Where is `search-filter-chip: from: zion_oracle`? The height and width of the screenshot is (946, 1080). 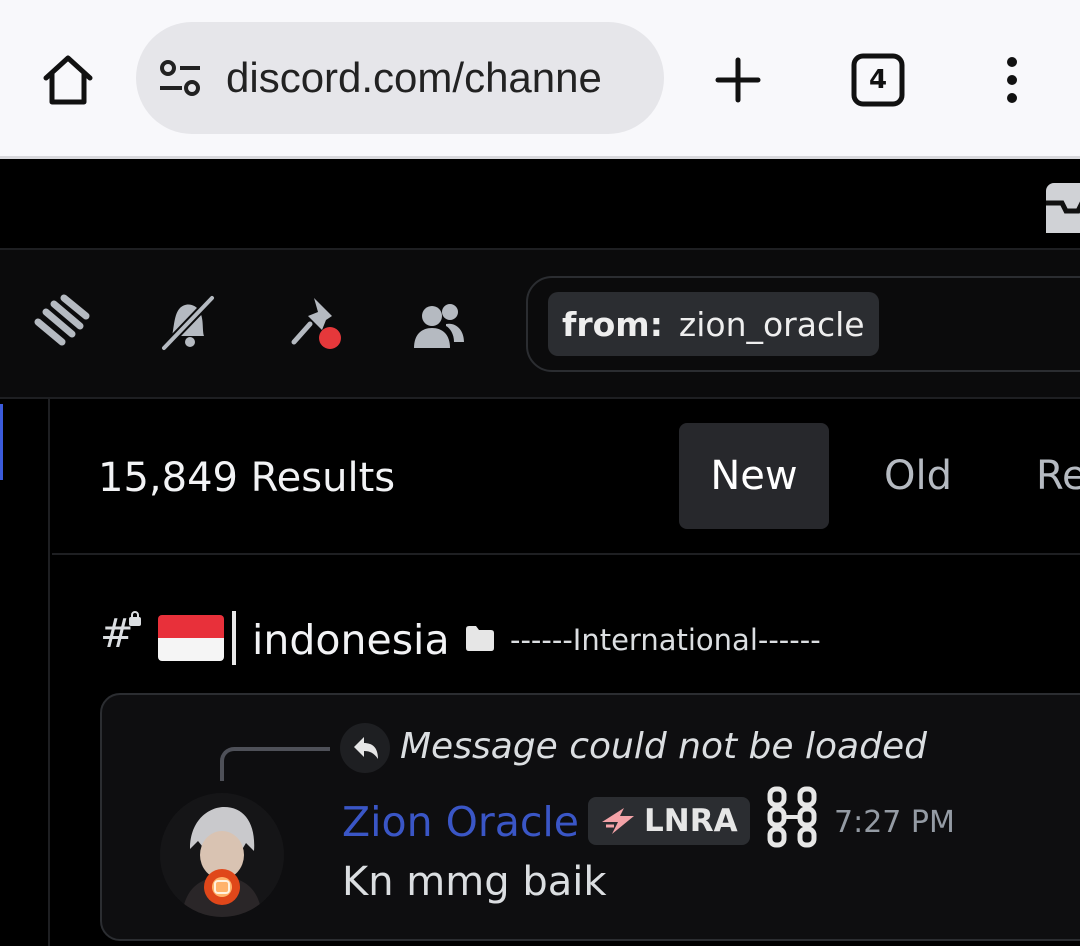 search-filter-chip: from: zion_oracle is located at coordinates (713, 324).